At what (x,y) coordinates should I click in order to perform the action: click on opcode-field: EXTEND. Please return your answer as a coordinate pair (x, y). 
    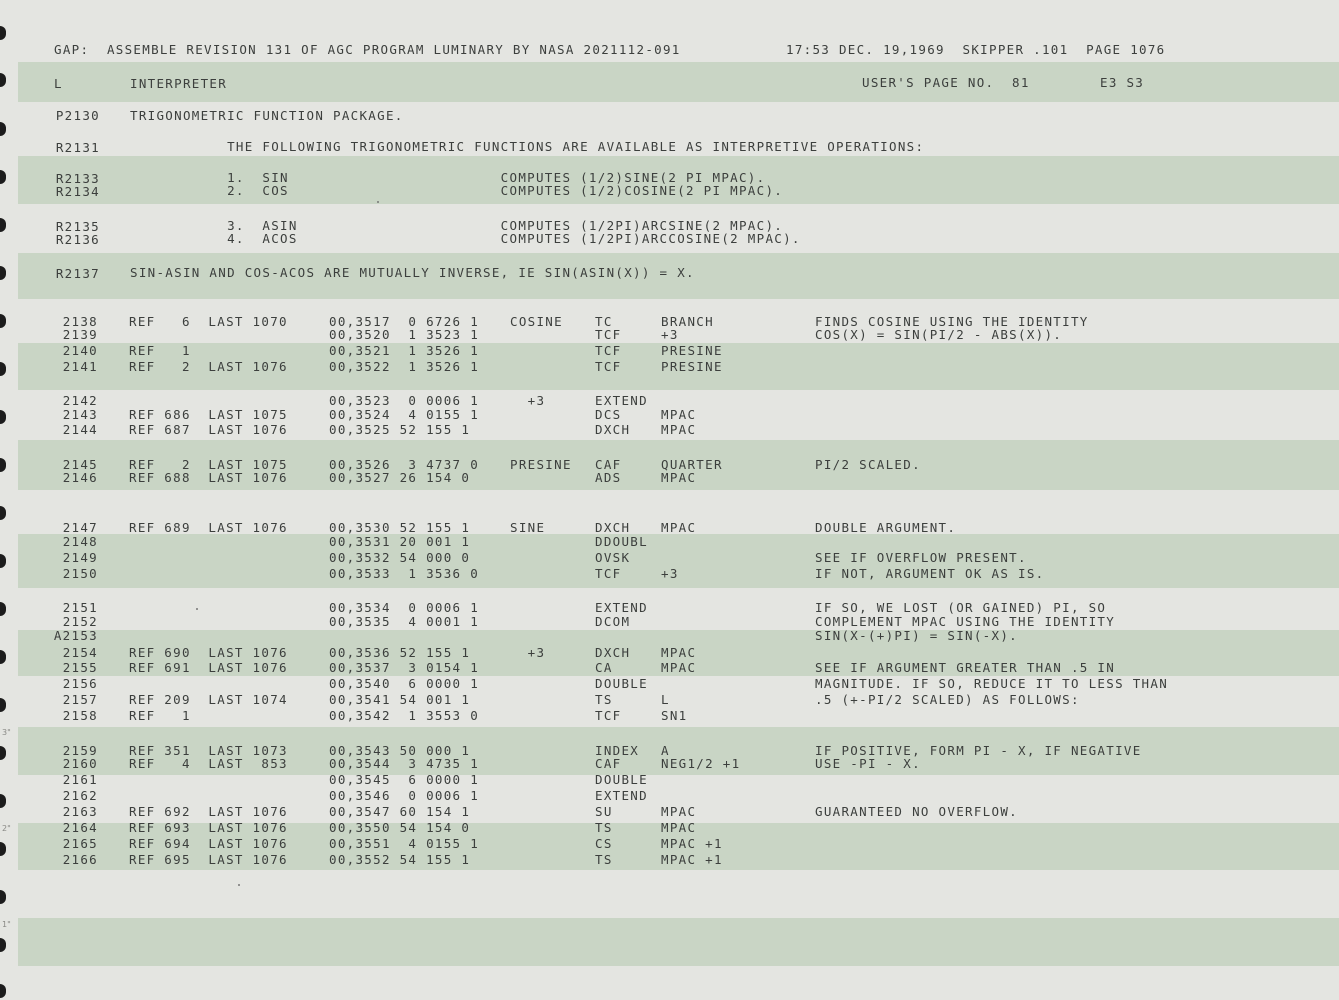
    Looking at the image, I should click on (621, 795).